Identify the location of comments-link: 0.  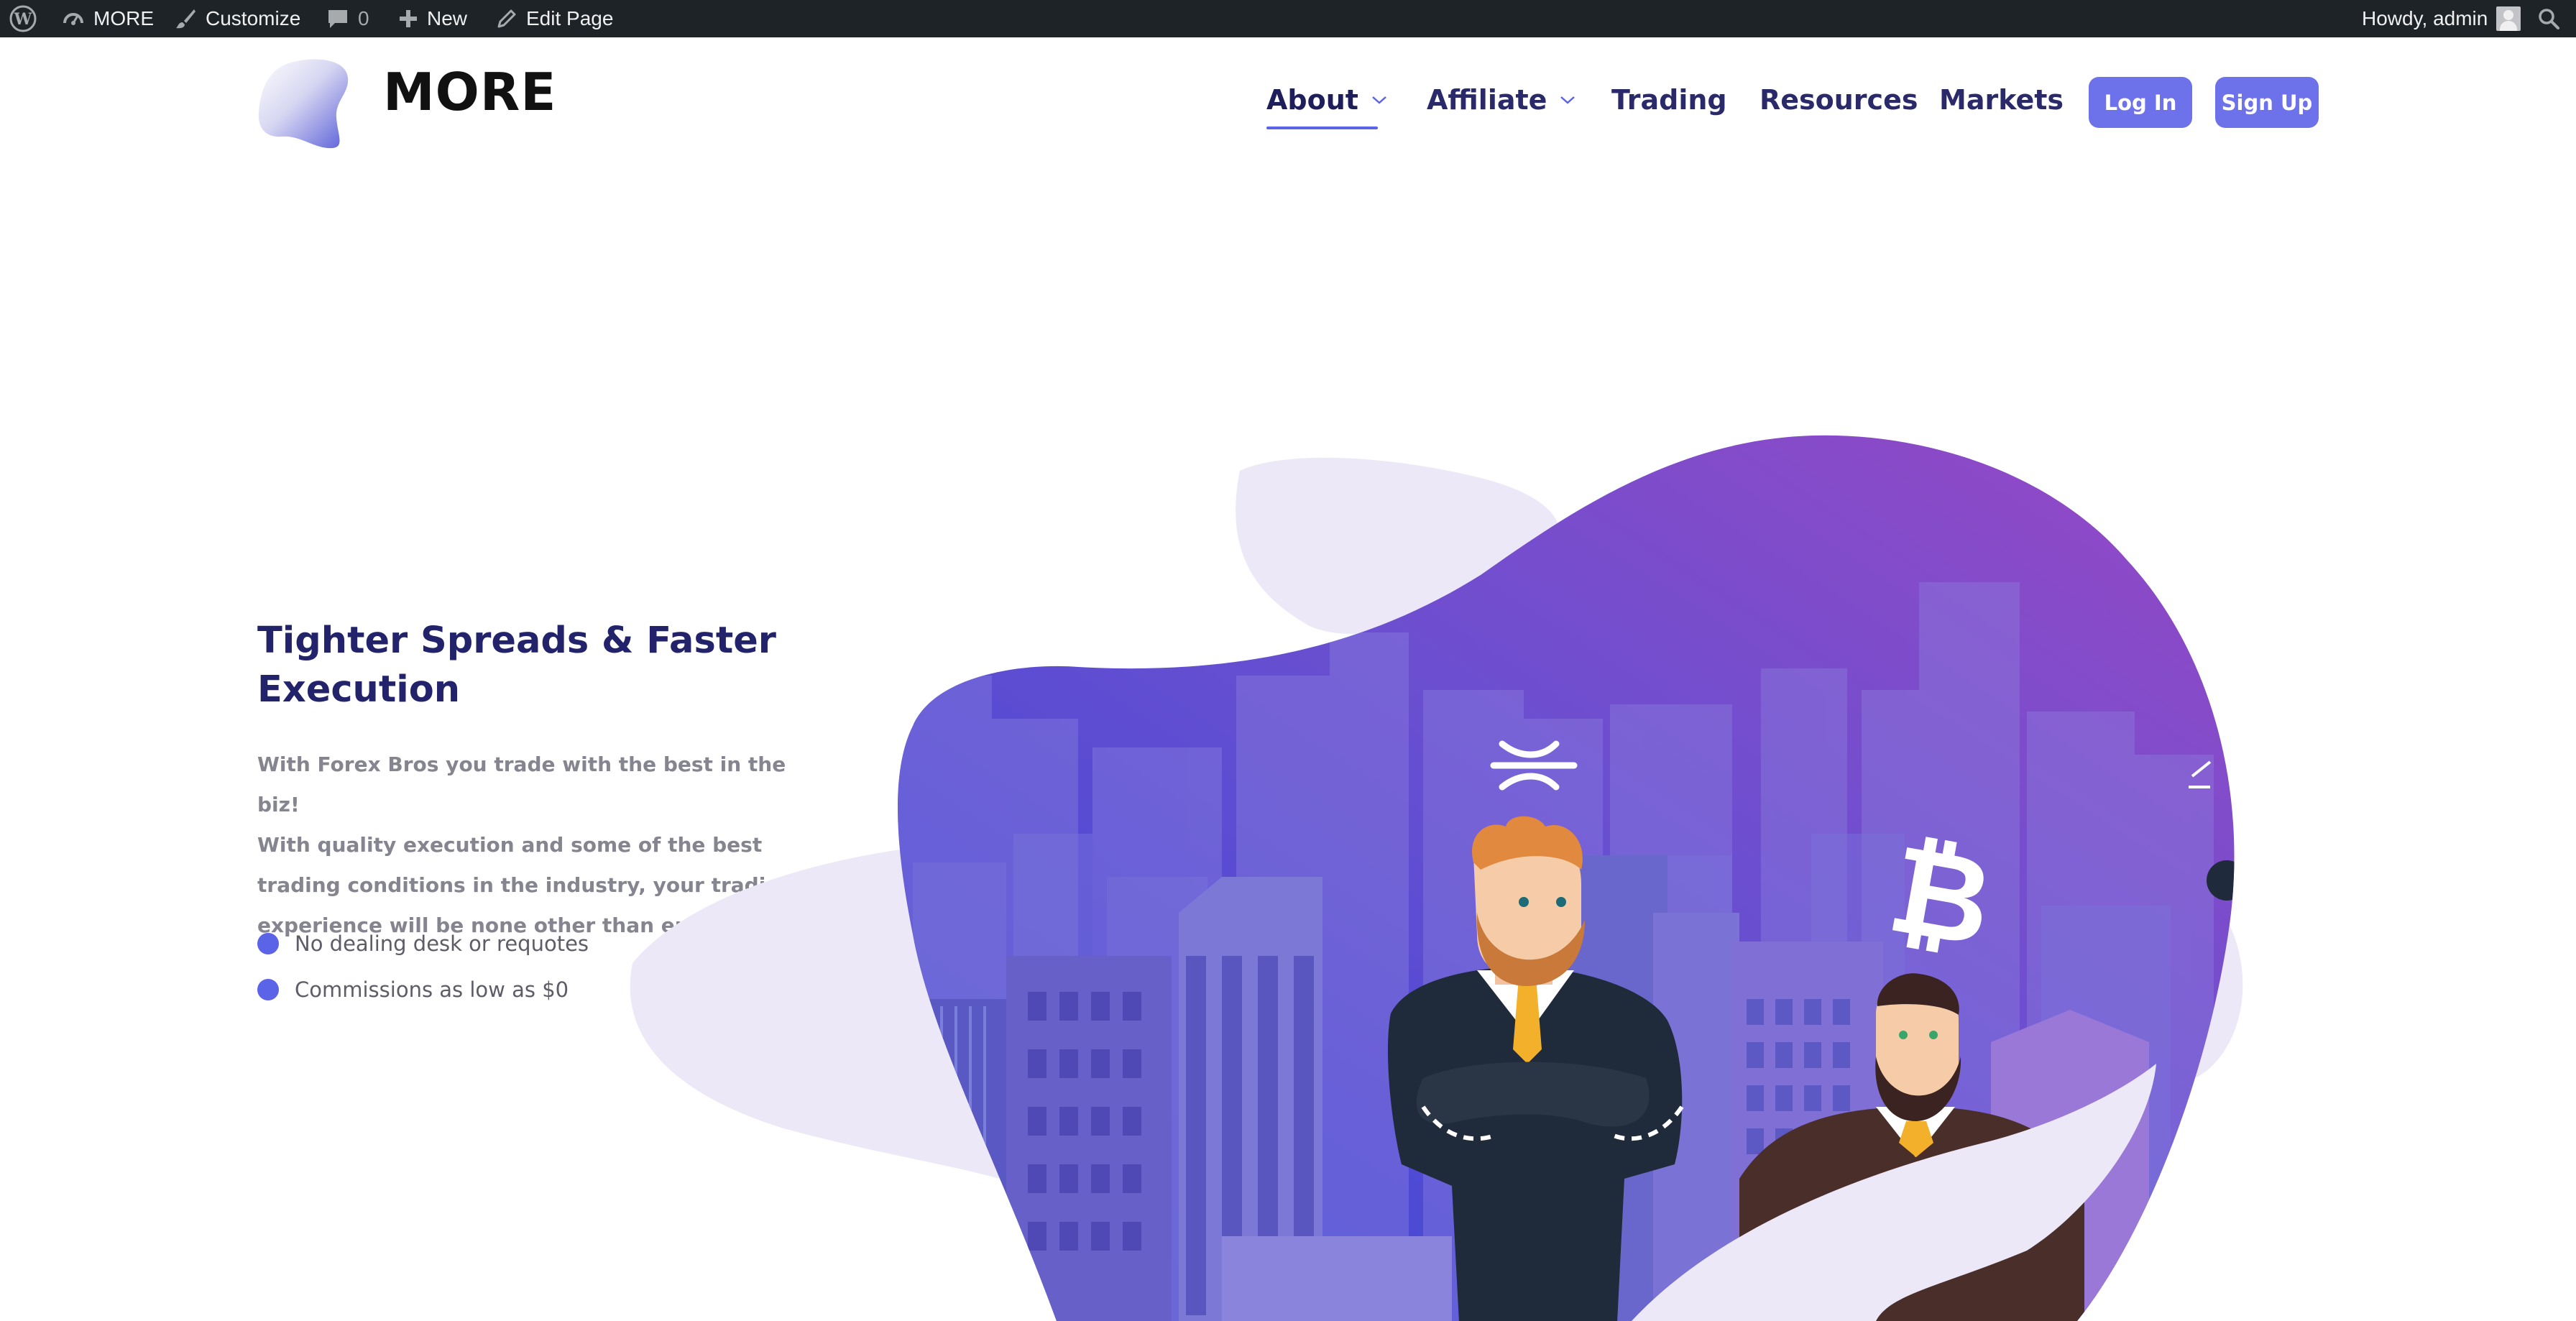
(347, 18).